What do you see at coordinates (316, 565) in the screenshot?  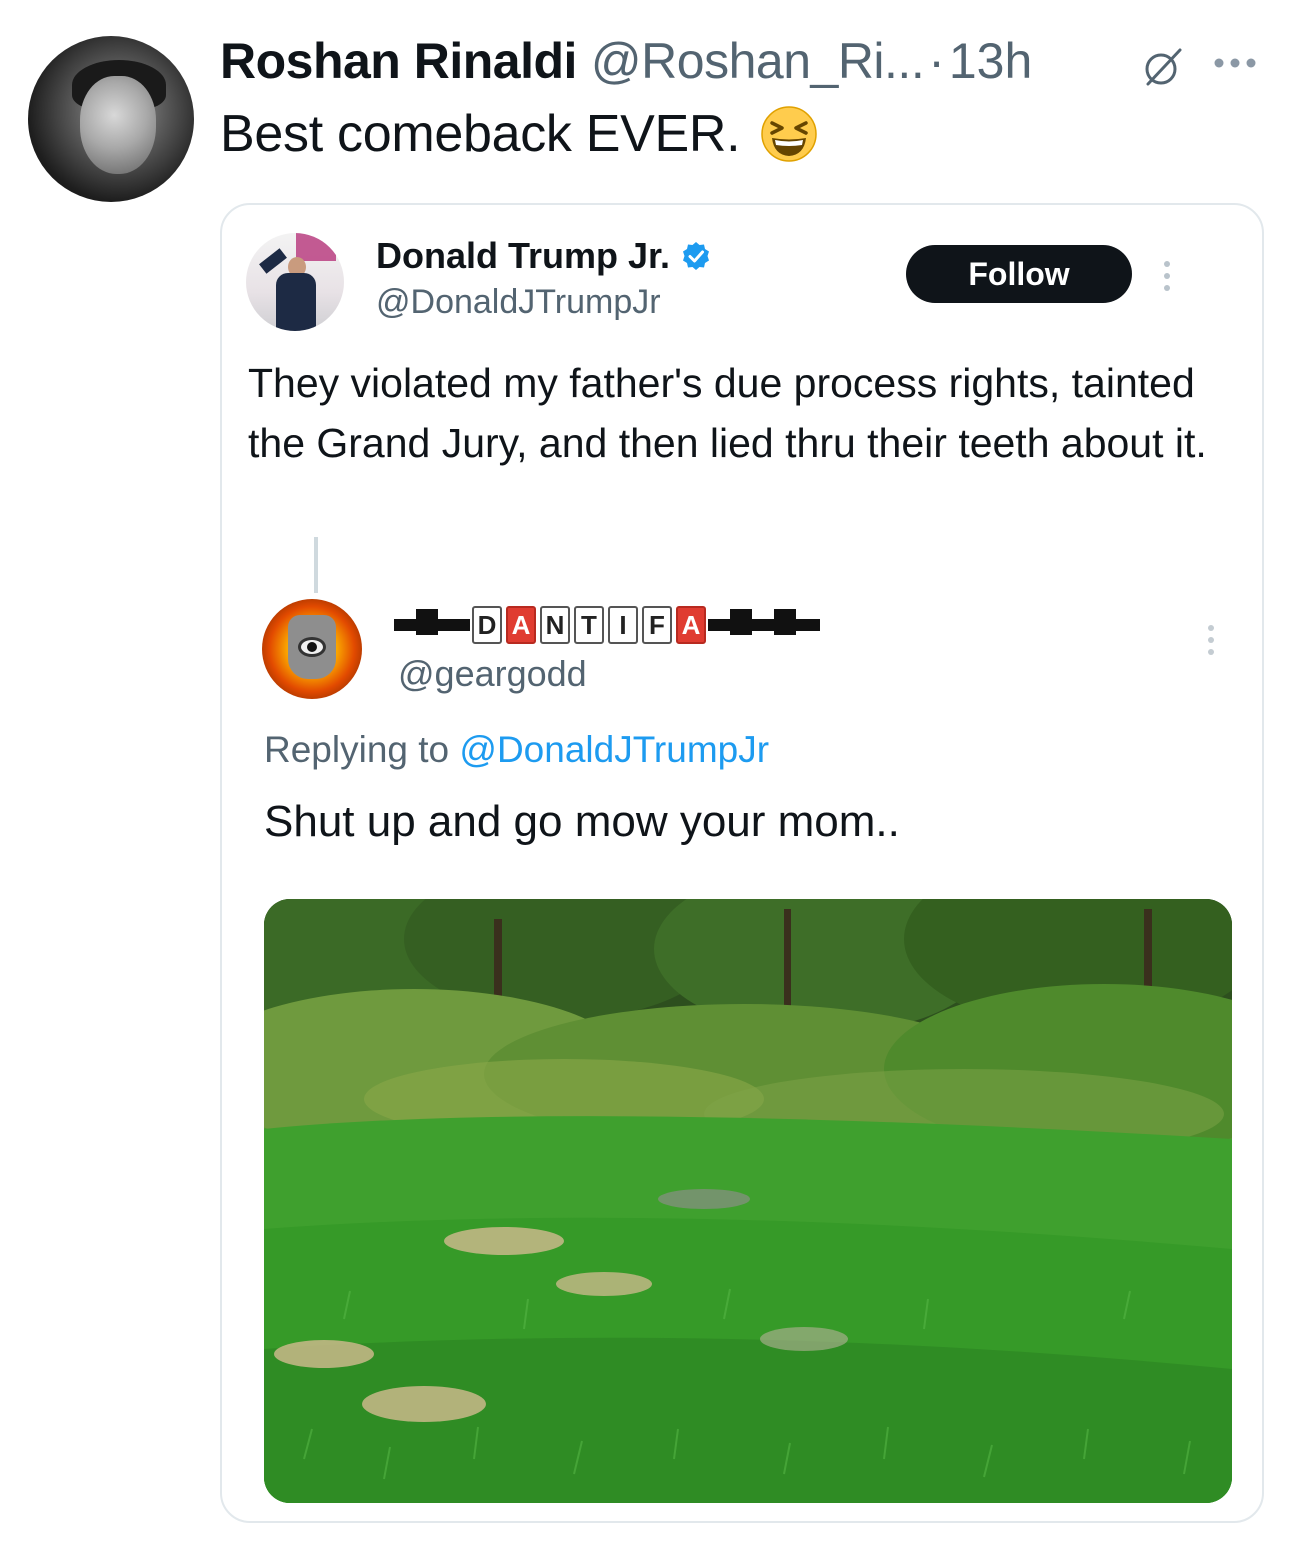 I see `thread-connector-line` at bounding box center [316, 565].